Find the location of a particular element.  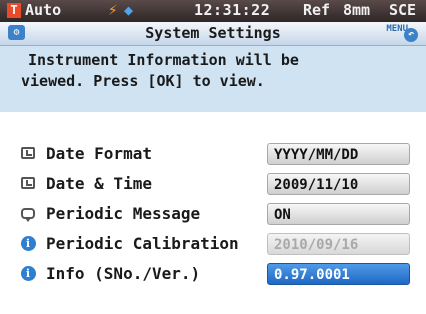

setting-row-periodic-calibration: i Periodic Calibration 2010/09/16 is located at coordinates (213, 244).